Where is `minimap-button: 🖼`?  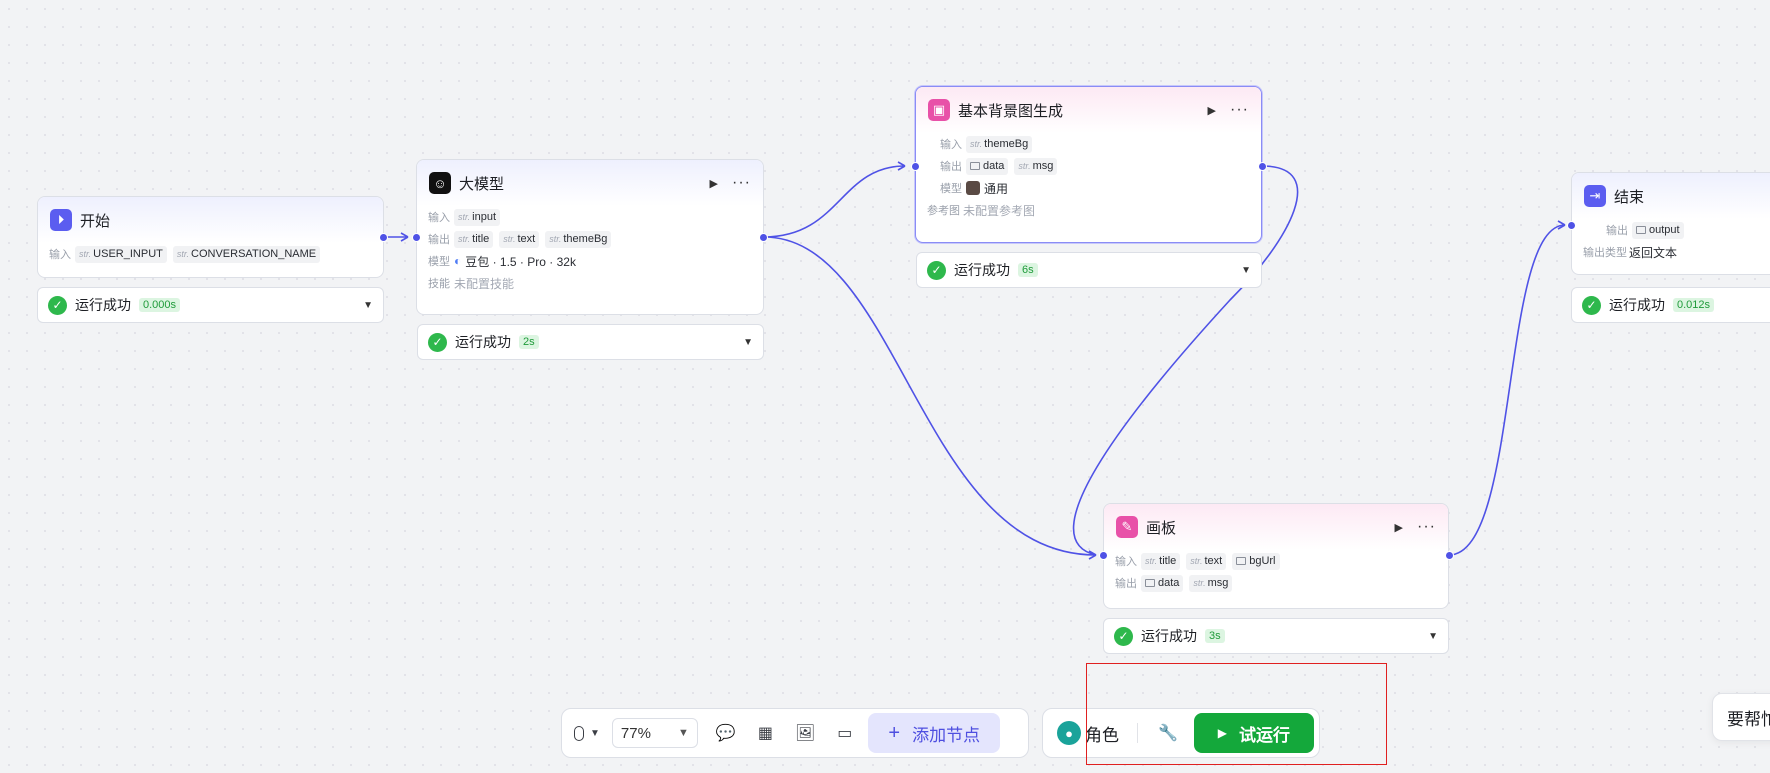
minimap-button: 🖼 is located at coordinates (805, 733).